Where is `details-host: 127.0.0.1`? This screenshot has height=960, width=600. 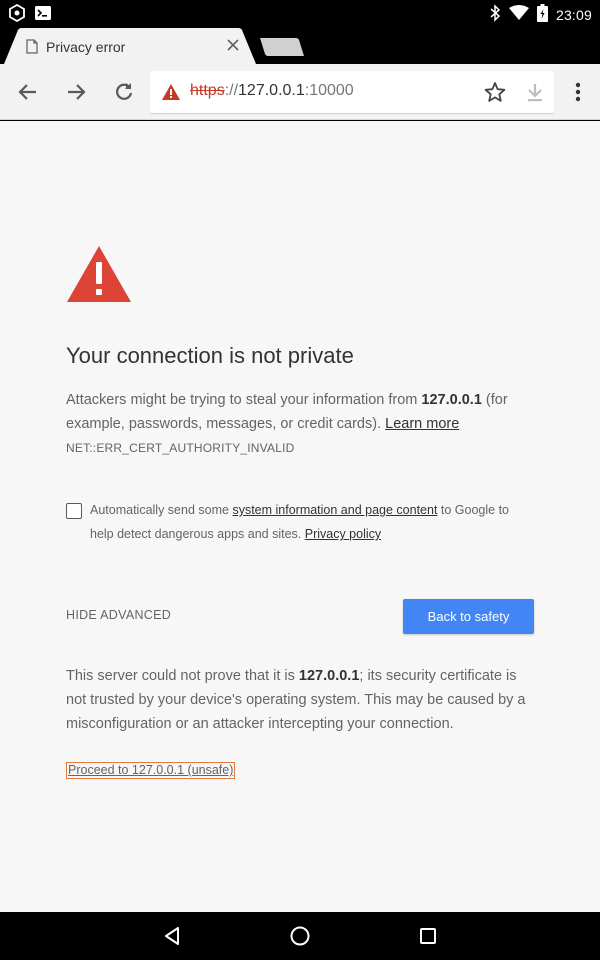 details-host: 127.0.0.1 is located at coordinates (329, 676).